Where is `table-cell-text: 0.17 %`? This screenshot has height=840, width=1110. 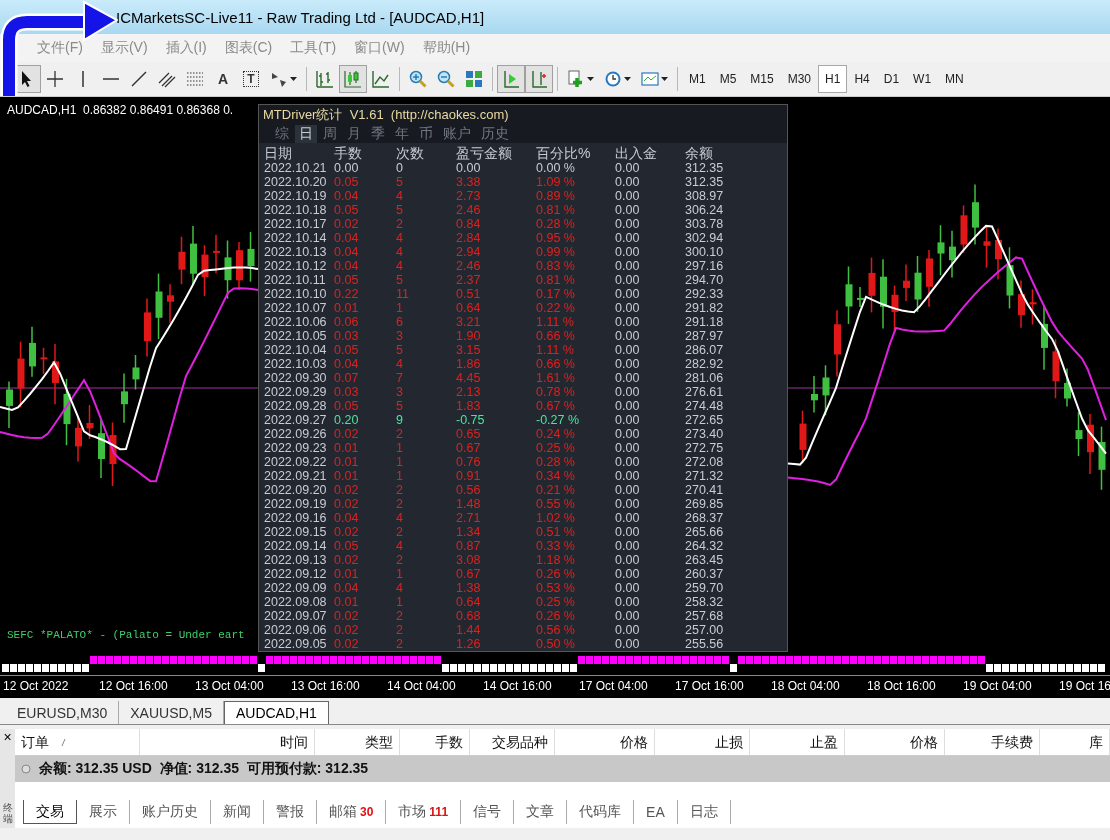 table-cell-text: 0.17 % is located at coordinates (556, 294).